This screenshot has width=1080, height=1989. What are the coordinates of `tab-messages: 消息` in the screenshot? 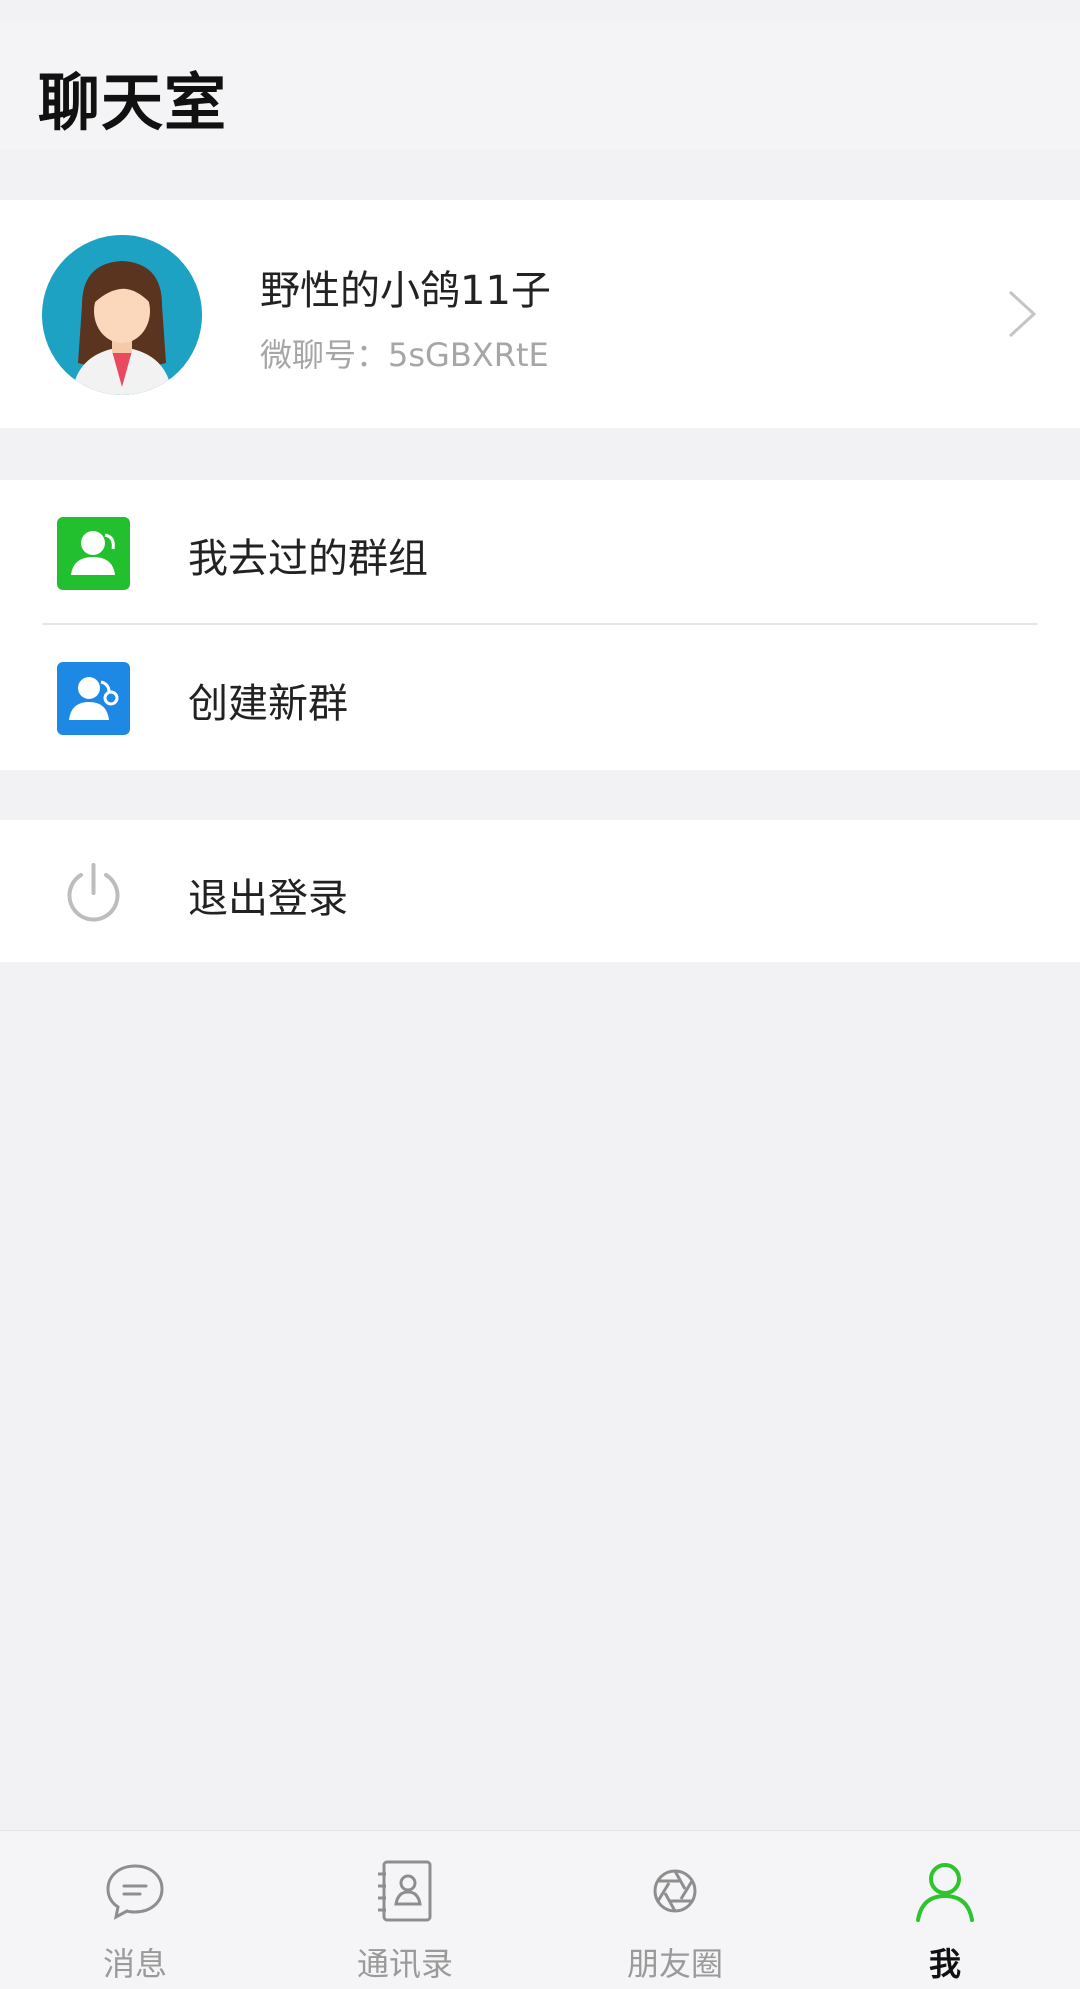 It's located at (135, 1910).